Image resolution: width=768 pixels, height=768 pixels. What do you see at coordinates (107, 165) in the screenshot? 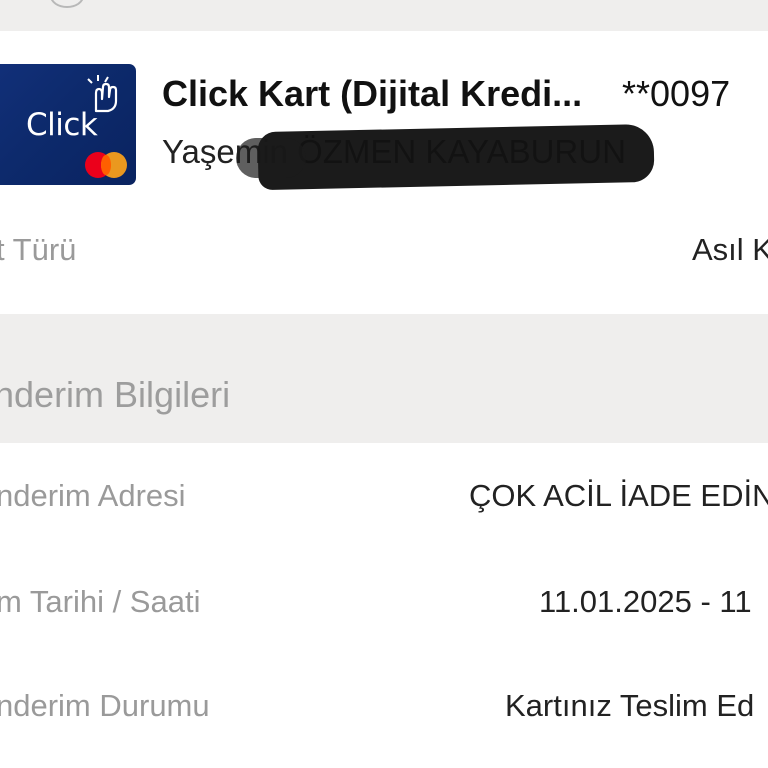
I see `mastercard-icon` at bounding box center [107, 165].